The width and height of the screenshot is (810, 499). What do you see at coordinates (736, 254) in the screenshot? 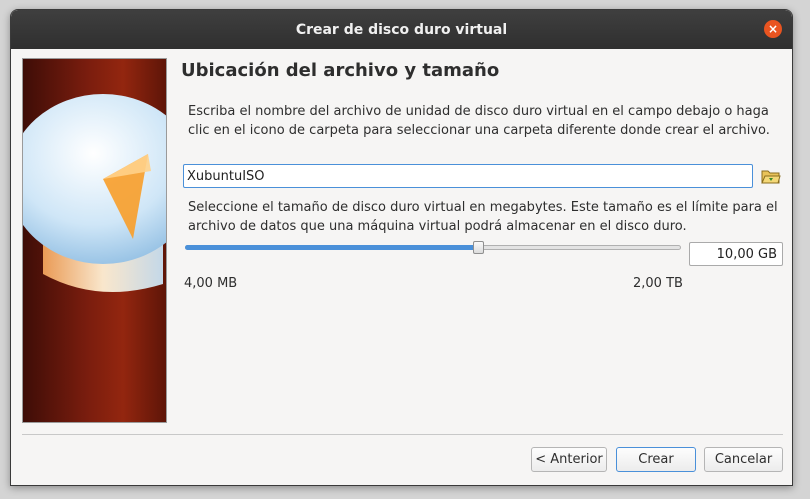
I see `disk-size-input` at bounding box center [736, 254].